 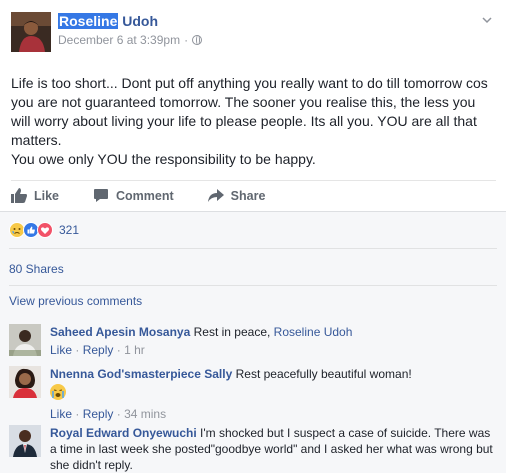 I want to click on comment-label: Comment, so click(x=145, y=195).